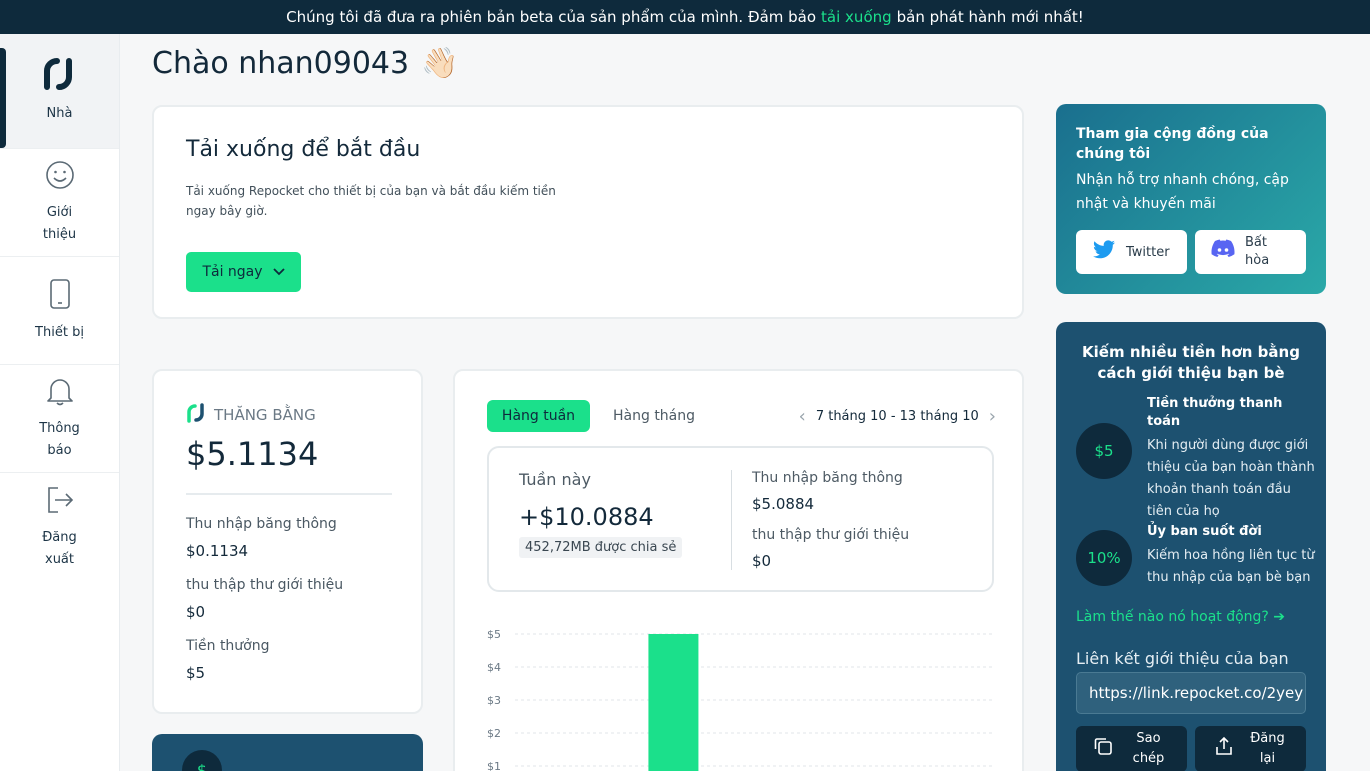 Image resolution: width=1370 pixels, height=771 pixels. I want to click on date-range-picker: ‹ 7 tháng 10 - 13 tháng 10 ›, so click(897, 416).